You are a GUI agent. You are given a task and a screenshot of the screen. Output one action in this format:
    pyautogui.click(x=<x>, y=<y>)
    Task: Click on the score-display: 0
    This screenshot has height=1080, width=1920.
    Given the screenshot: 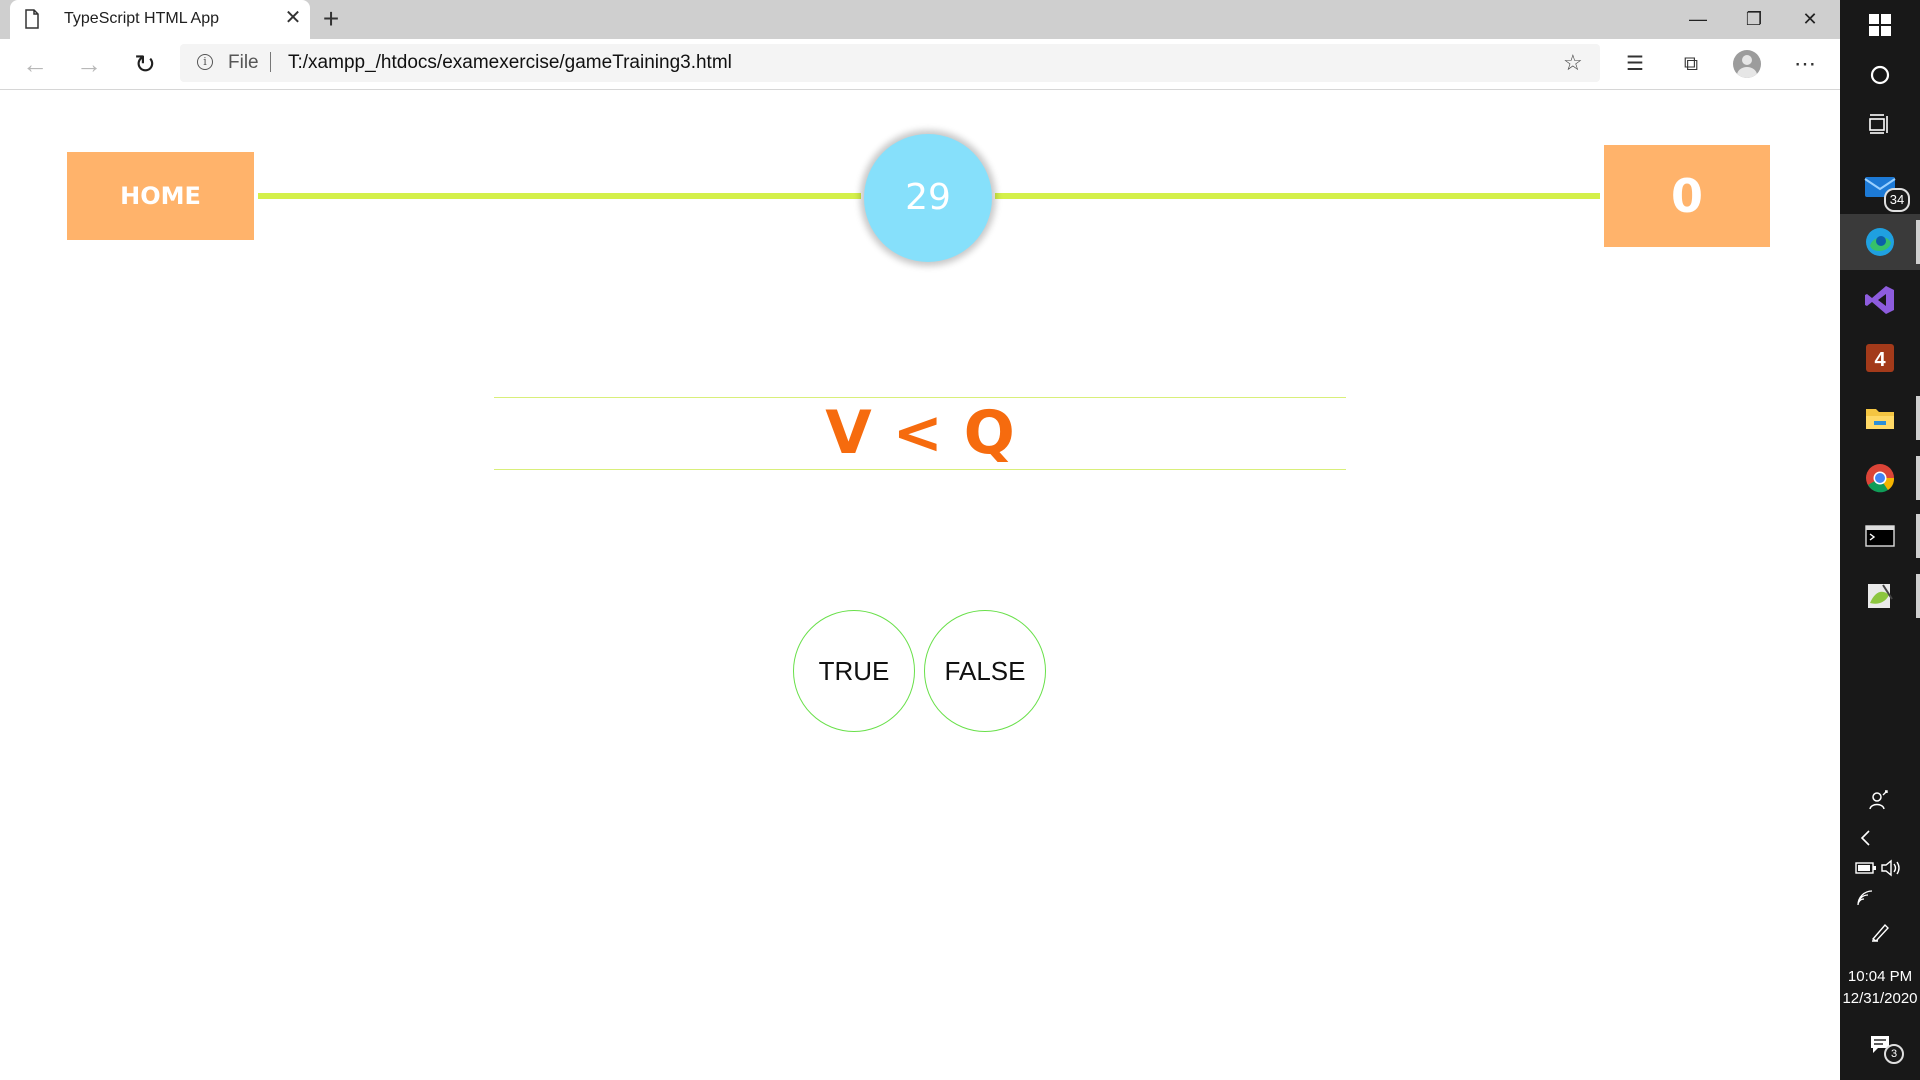 What is the action you would take?
    pyautogui.click(x=1687, y=196)
    